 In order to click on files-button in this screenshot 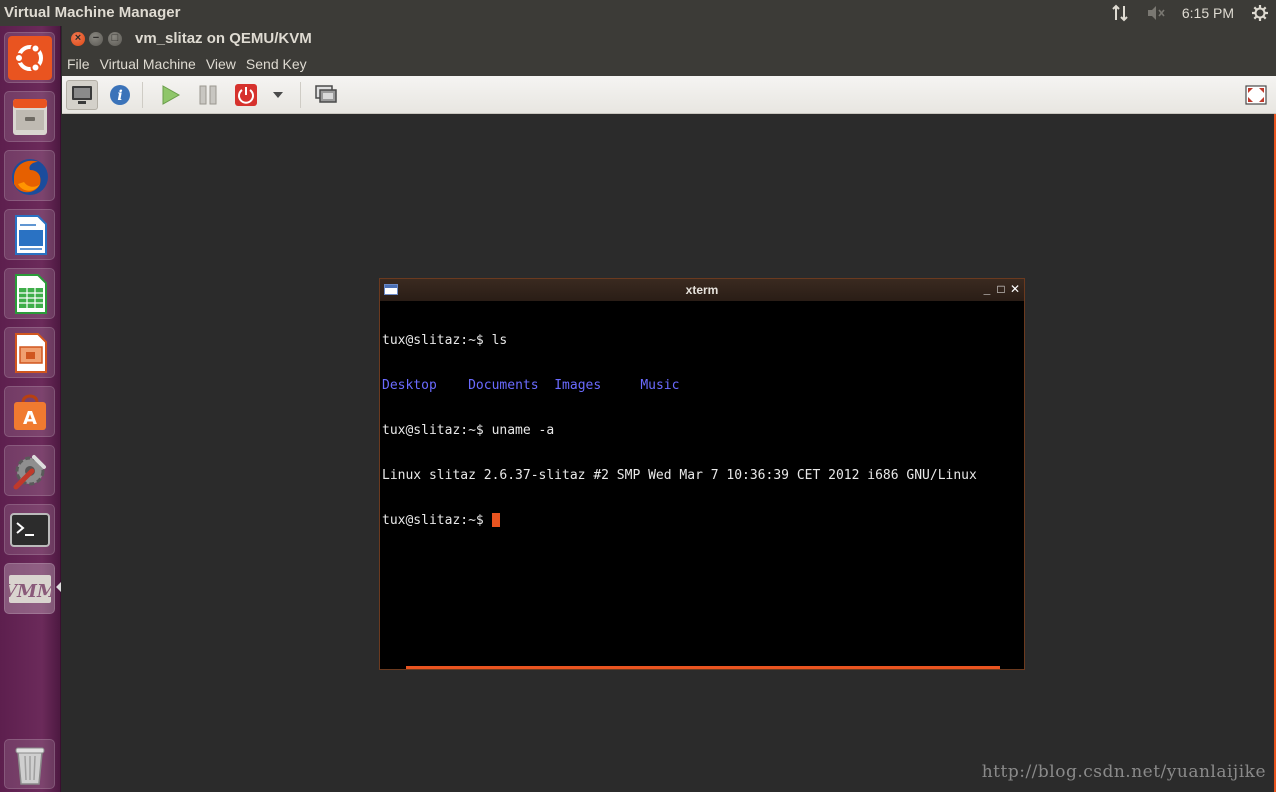, I will do `click(29, 116)`.